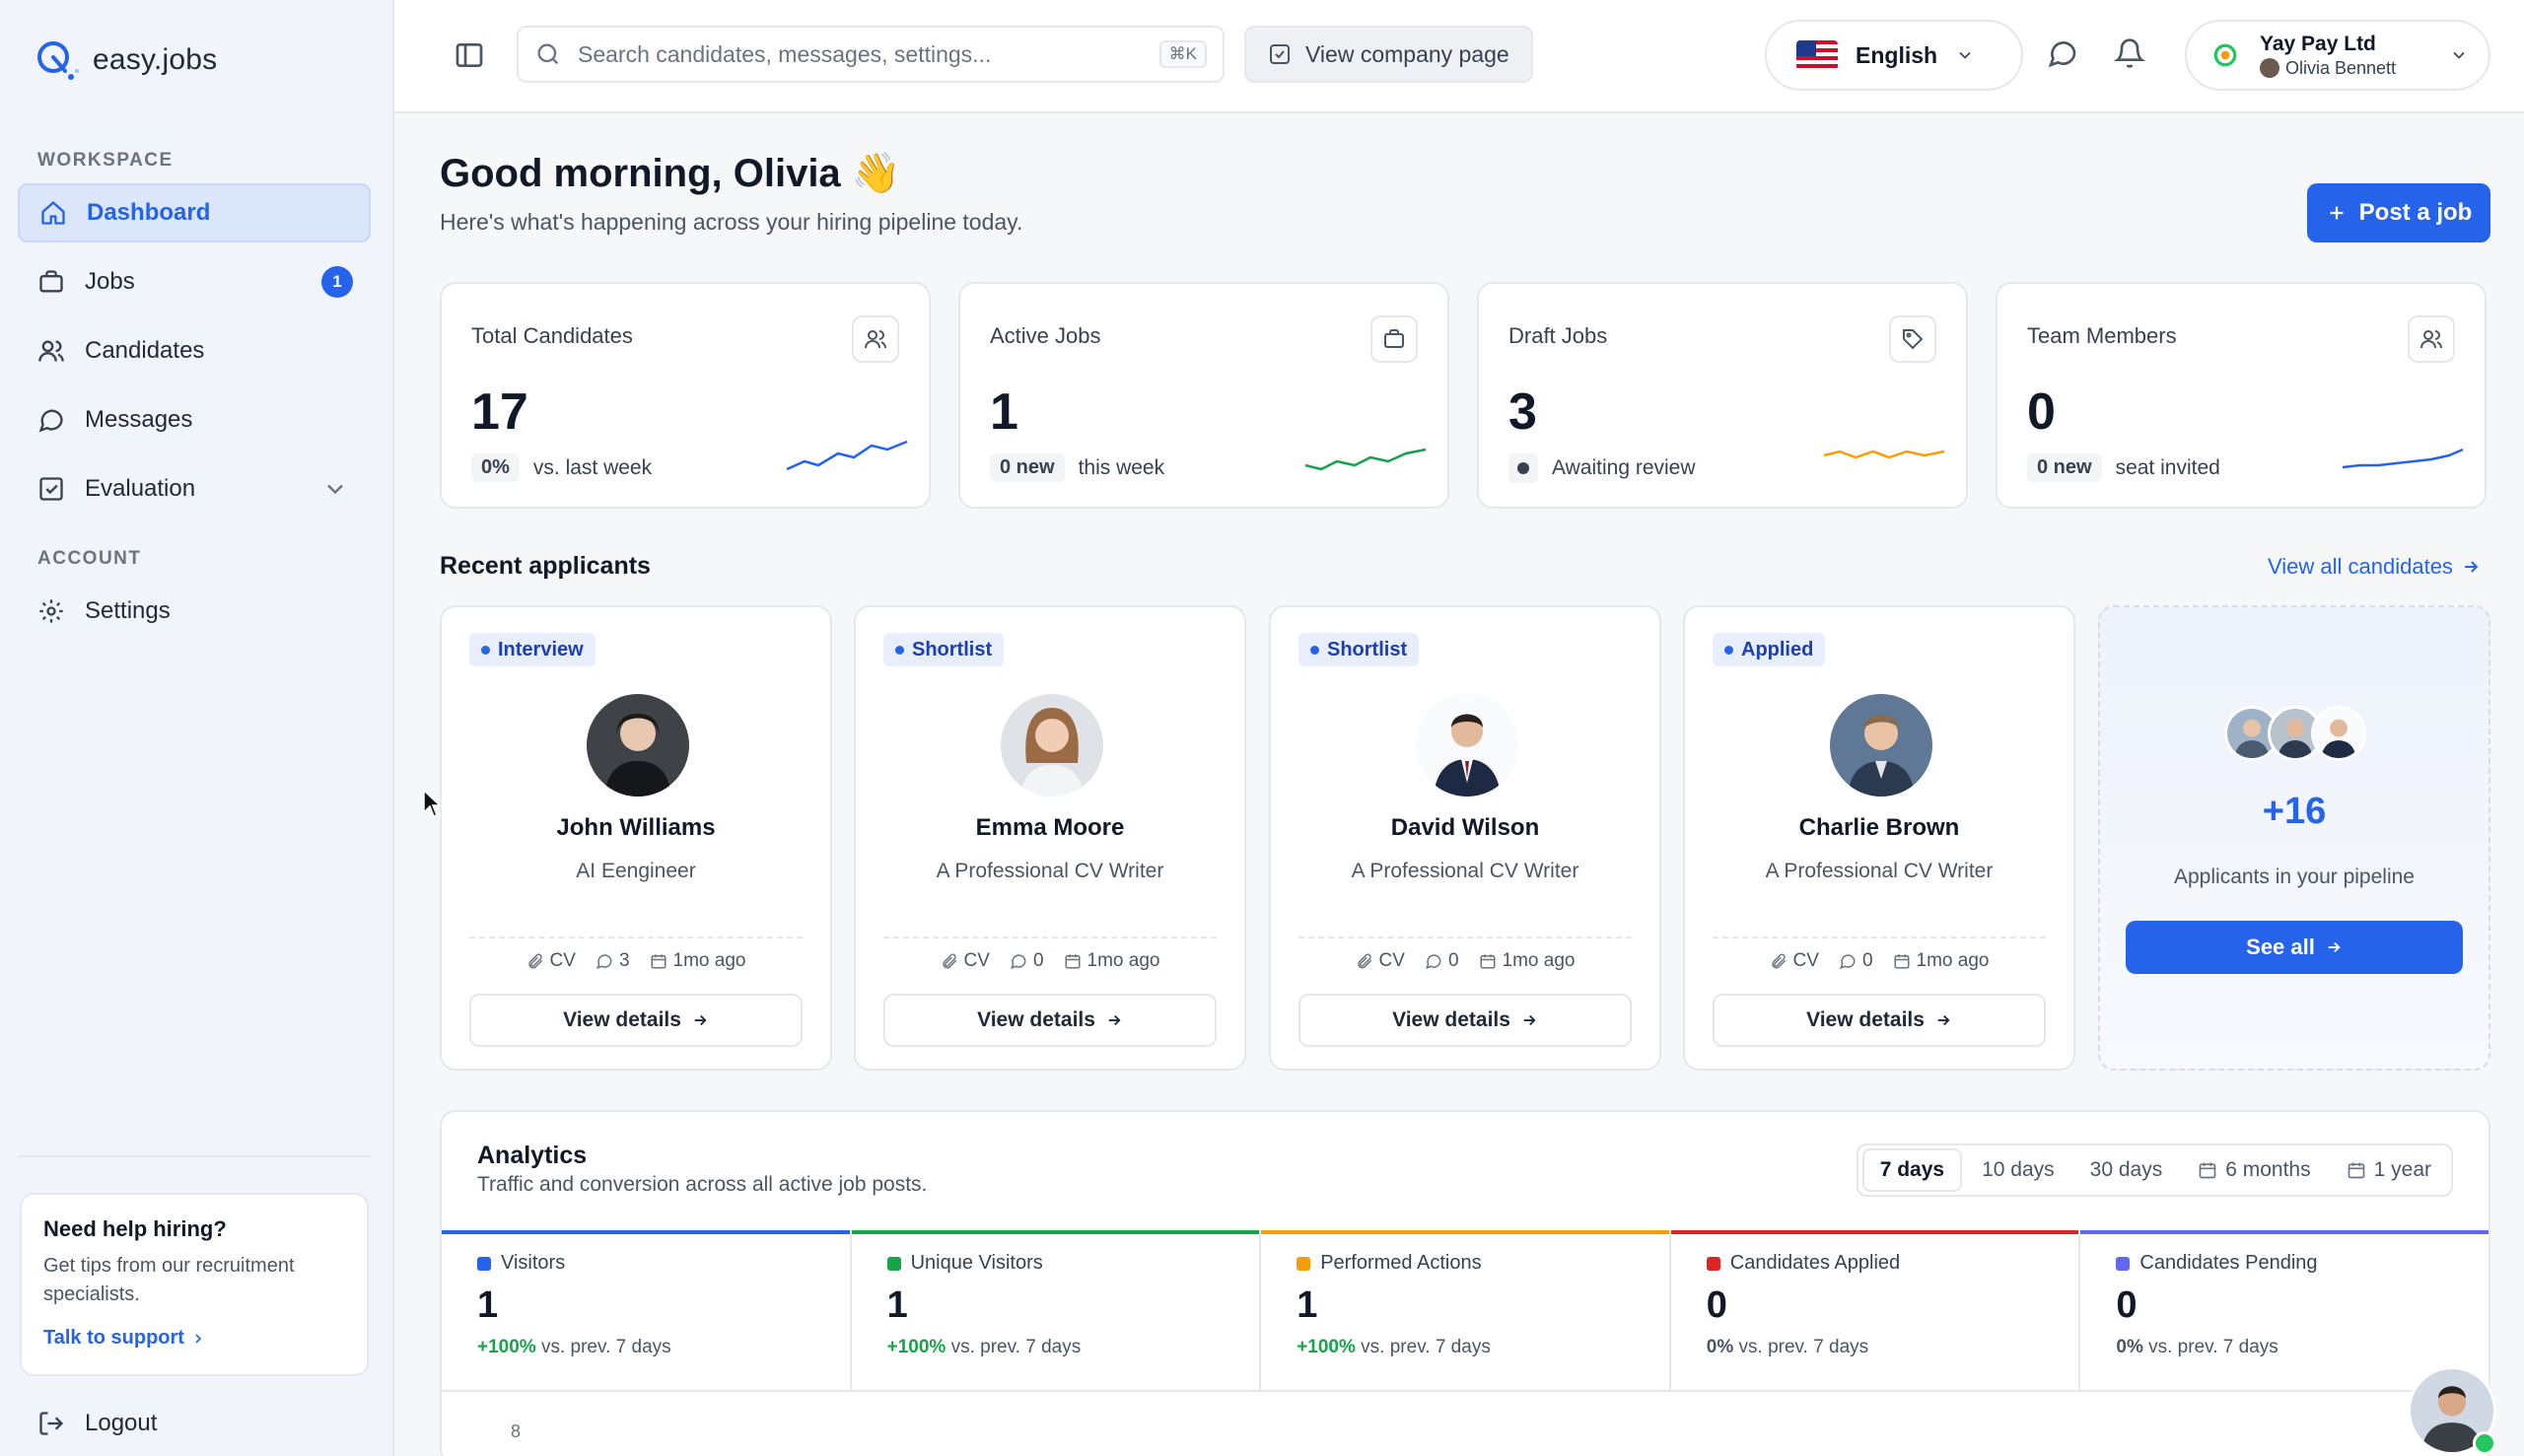 This screenshot has width=2524, height=1456. I want to click on bell-icon, so click(2129, 53).